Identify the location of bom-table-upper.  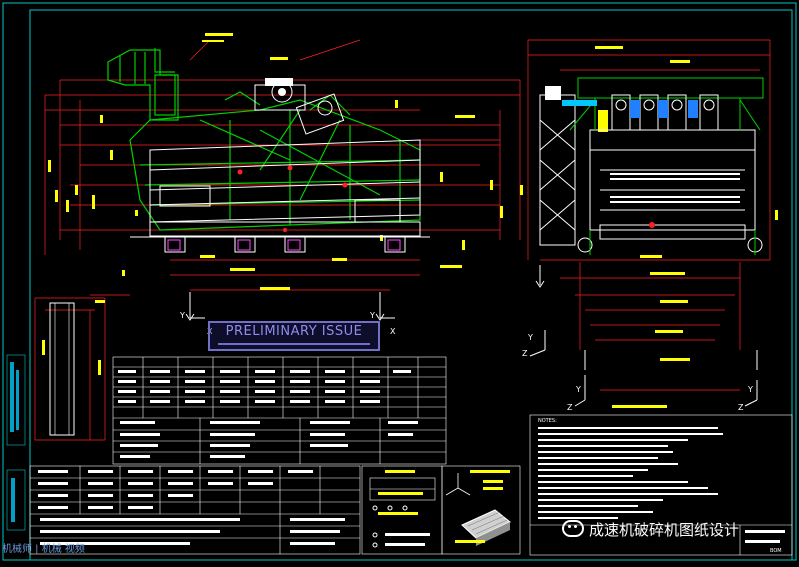
(279, 410).